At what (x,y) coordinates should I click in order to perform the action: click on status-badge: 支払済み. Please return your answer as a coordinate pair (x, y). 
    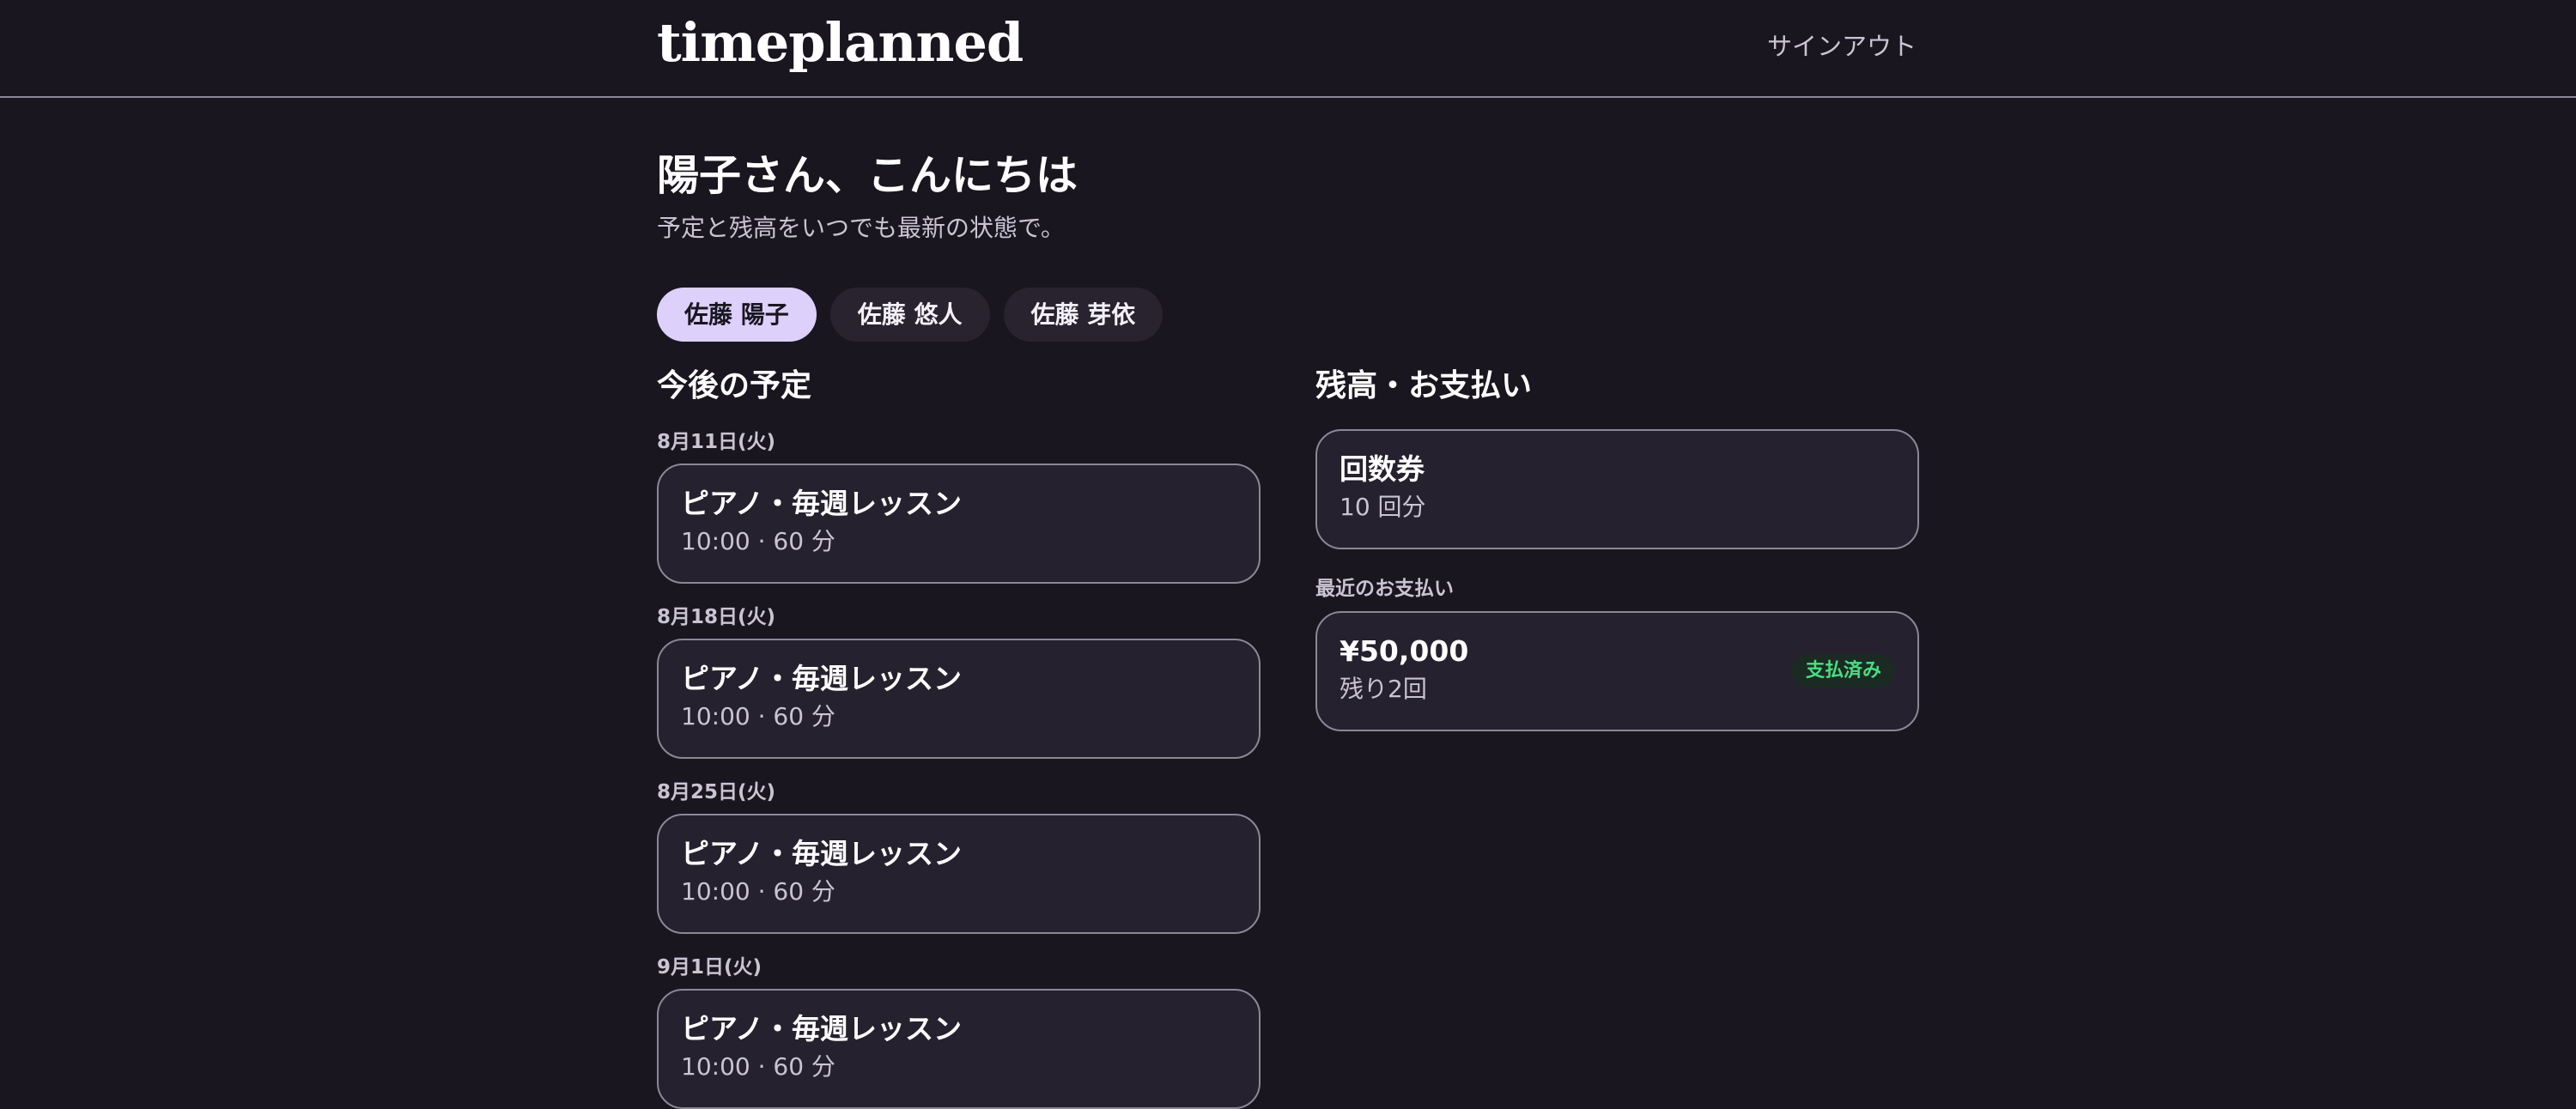
    Looking at the image, I should click on (1843, 671).